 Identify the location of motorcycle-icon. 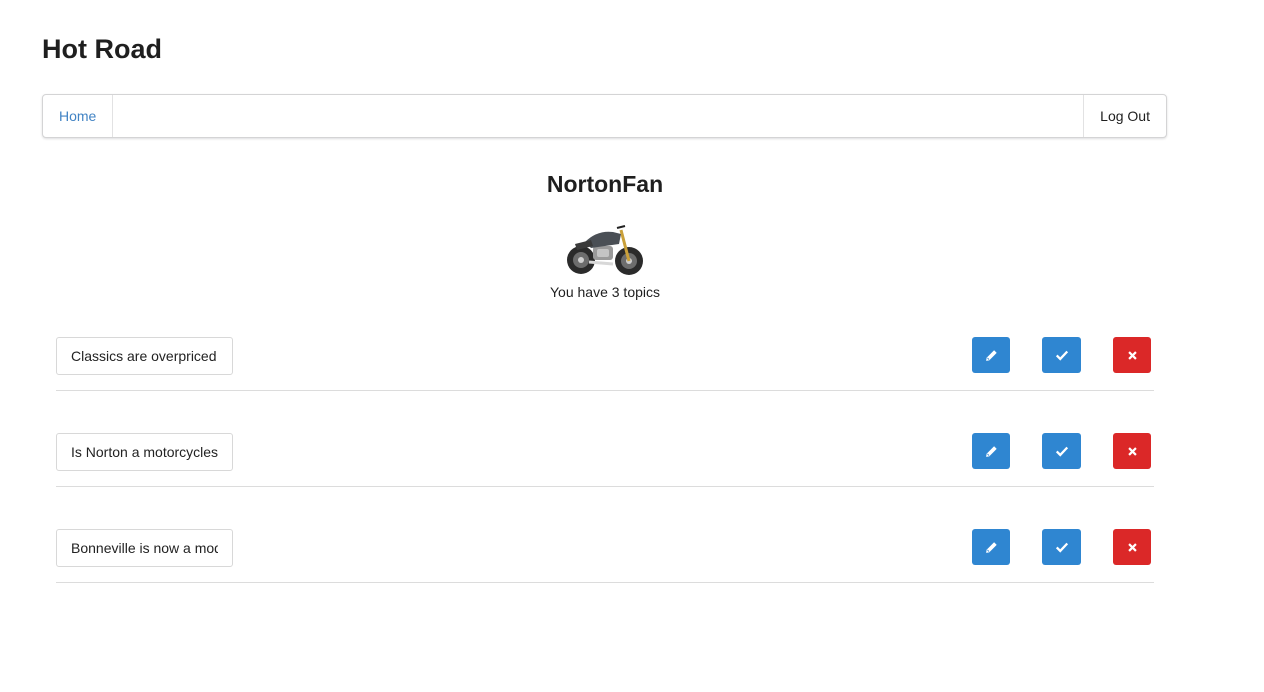
(605, 250).